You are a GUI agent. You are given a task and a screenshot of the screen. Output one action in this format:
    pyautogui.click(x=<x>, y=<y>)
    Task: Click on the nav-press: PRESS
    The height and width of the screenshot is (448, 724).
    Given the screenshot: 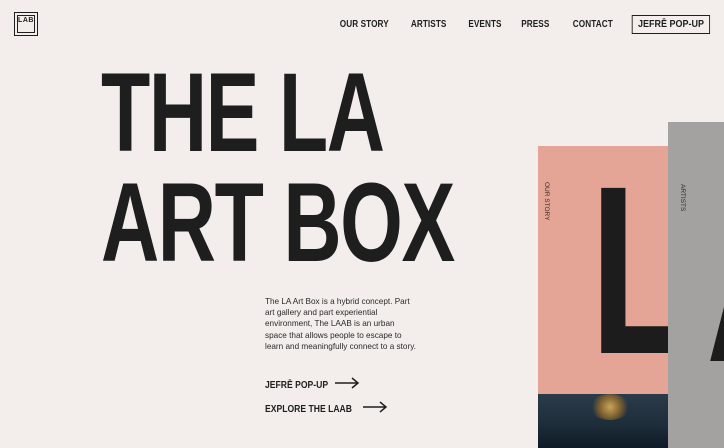 What is the action you would take?
    pyautogui.click(x=536, y=24)
    